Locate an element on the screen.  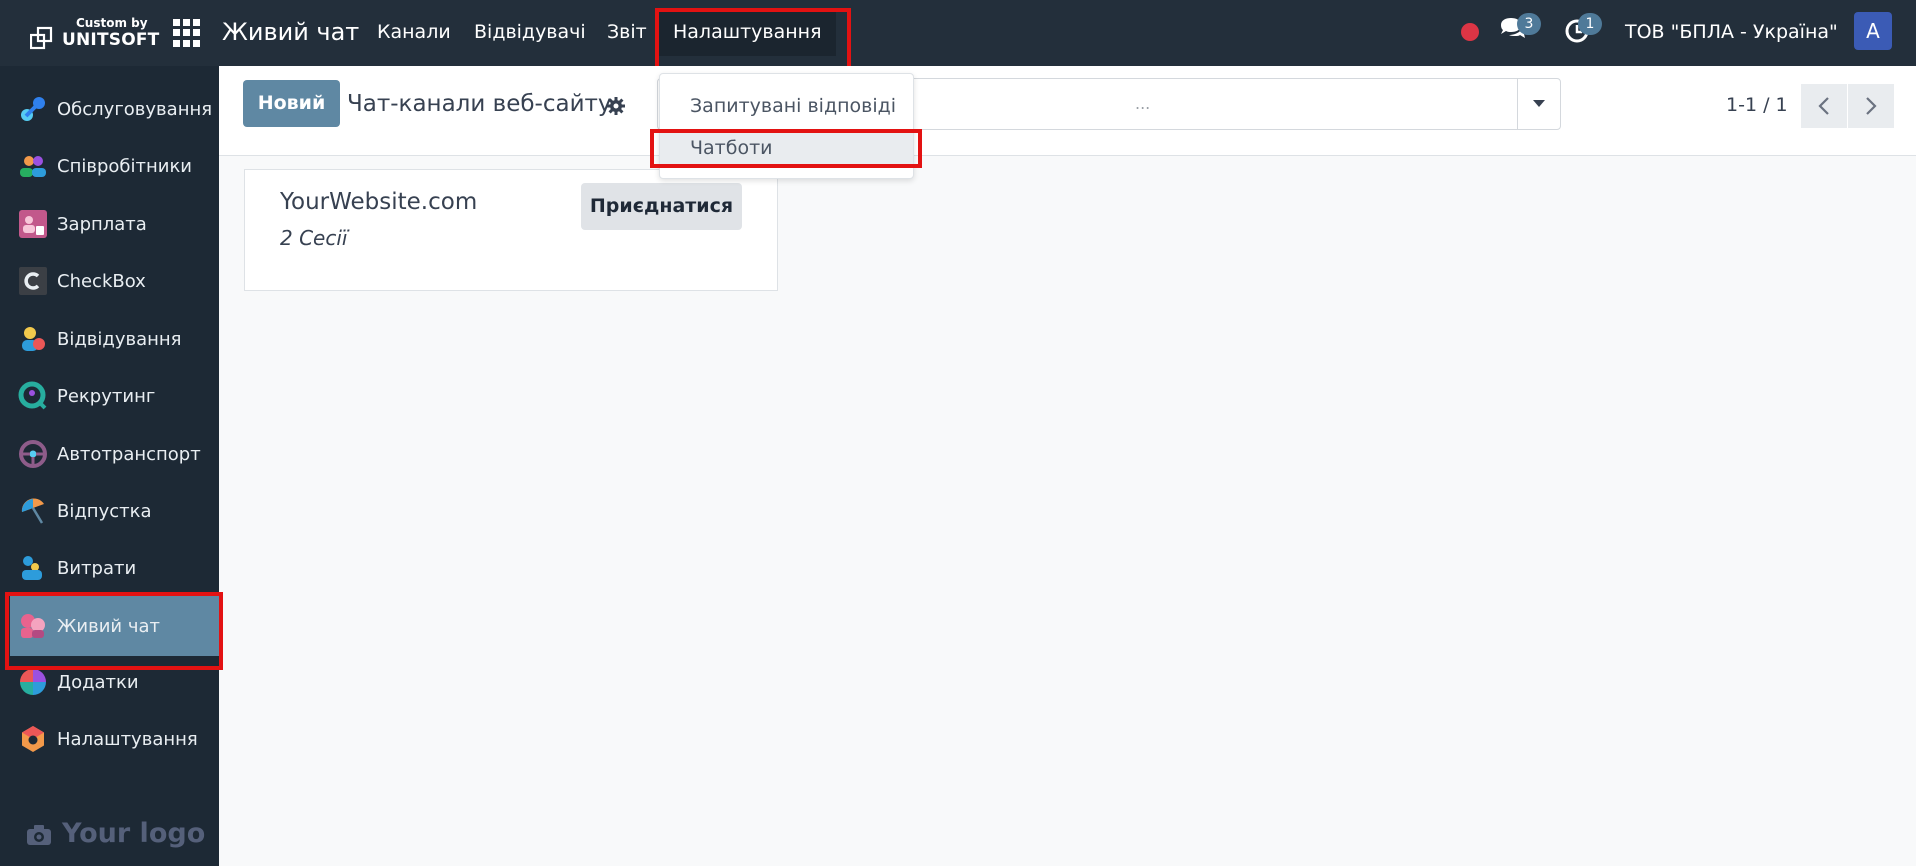
sidebar-item-recruitment: Рекрутинг is located at coordinates (109, 396).